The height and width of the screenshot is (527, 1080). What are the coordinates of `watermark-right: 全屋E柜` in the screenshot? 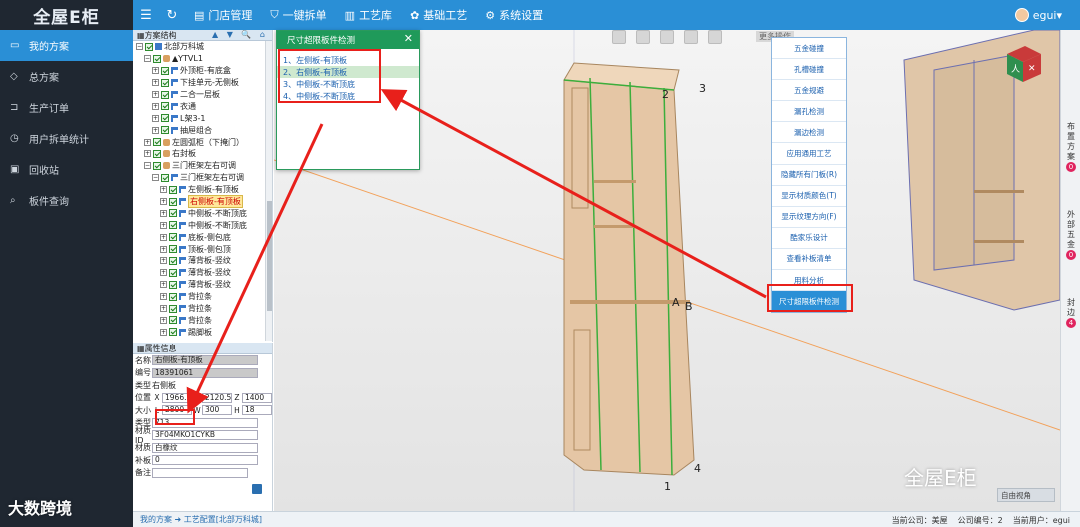 It's located at (940, 478).